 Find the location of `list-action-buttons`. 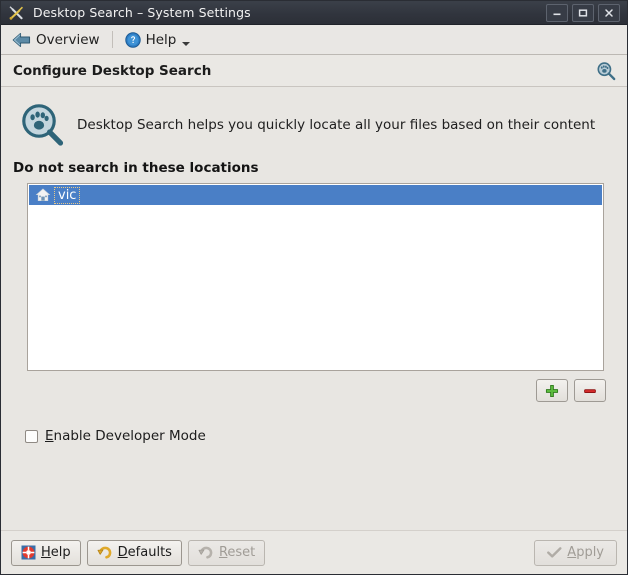

list-action-buttons is located at coordinates (316, 390).